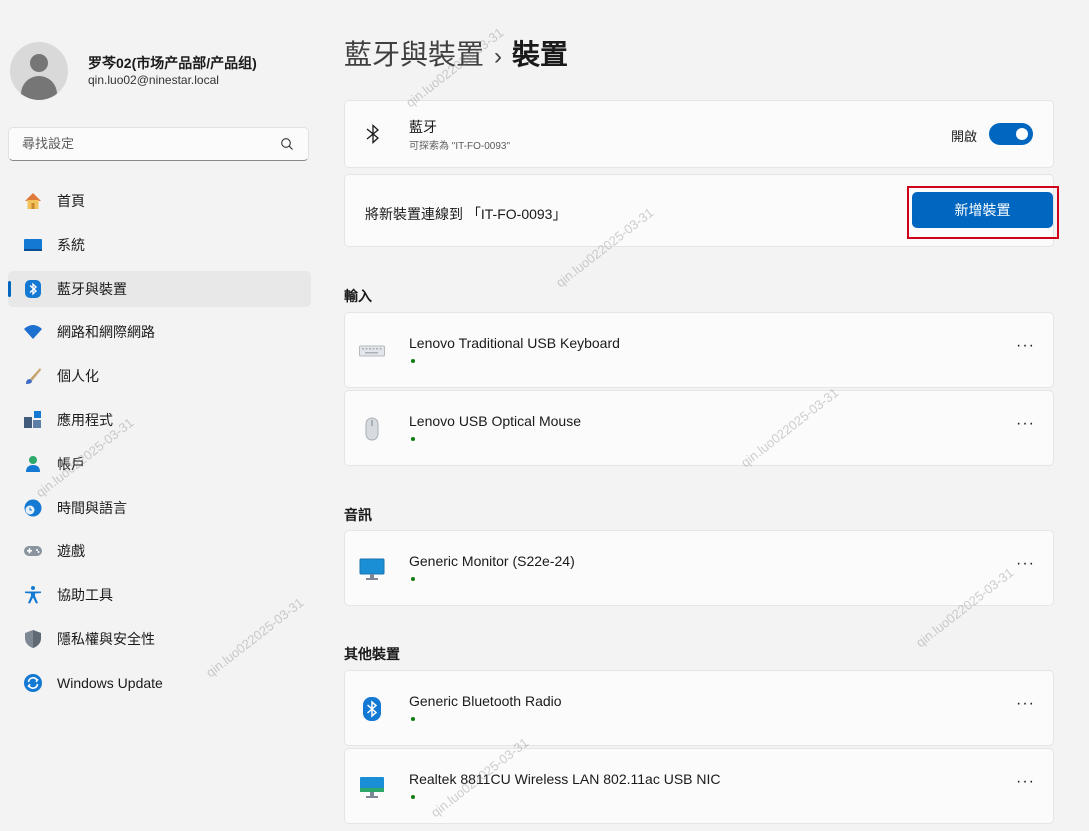  Describe the element at coordinates (92, 288) in the screenshot. I see `sidebar-item-label: 藍牙與裝置` at that location.